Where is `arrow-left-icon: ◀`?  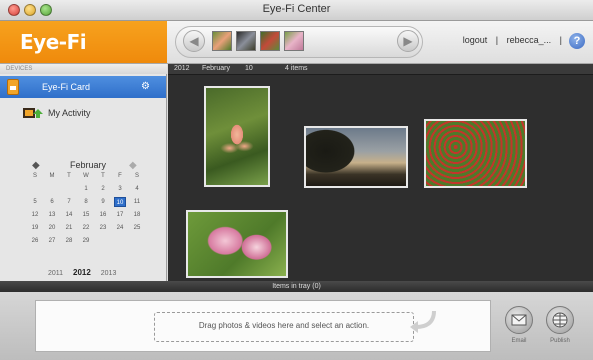
arrow-left-icon: ◀ is located at coordinates (194, 41).